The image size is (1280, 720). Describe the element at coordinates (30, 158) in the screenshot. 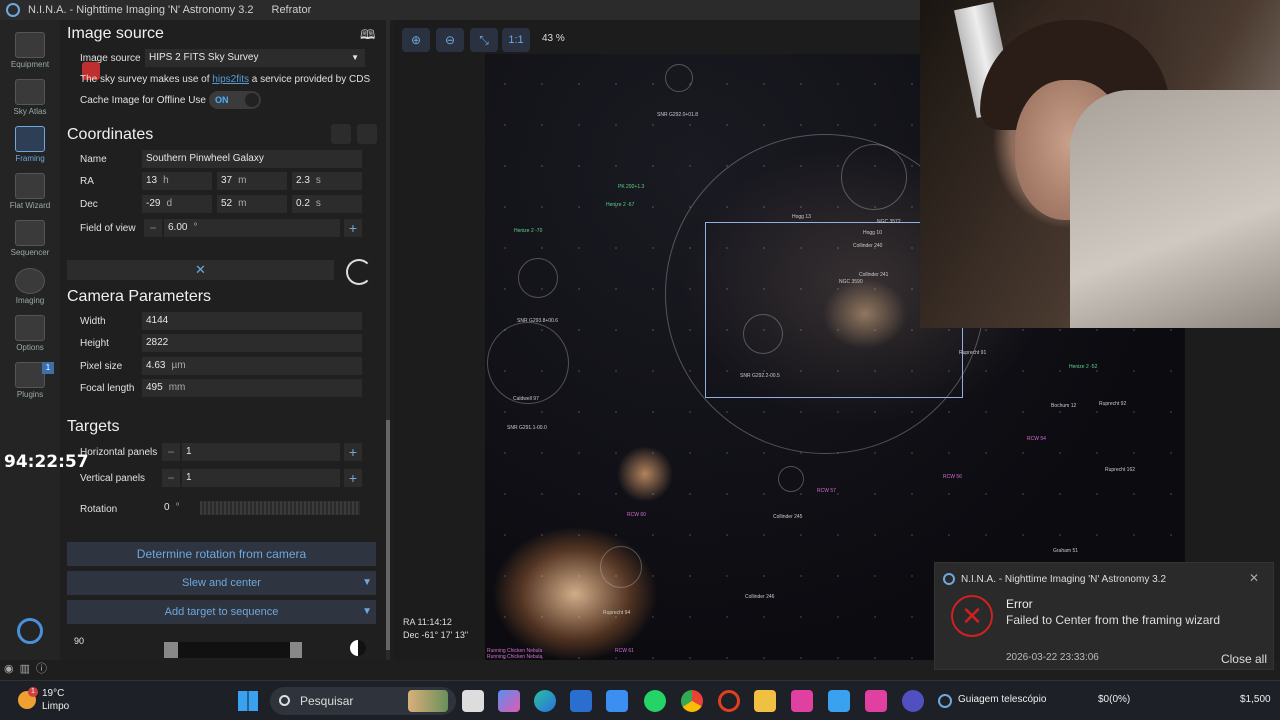

I see `sidebar-item-label: Framing` at that location.